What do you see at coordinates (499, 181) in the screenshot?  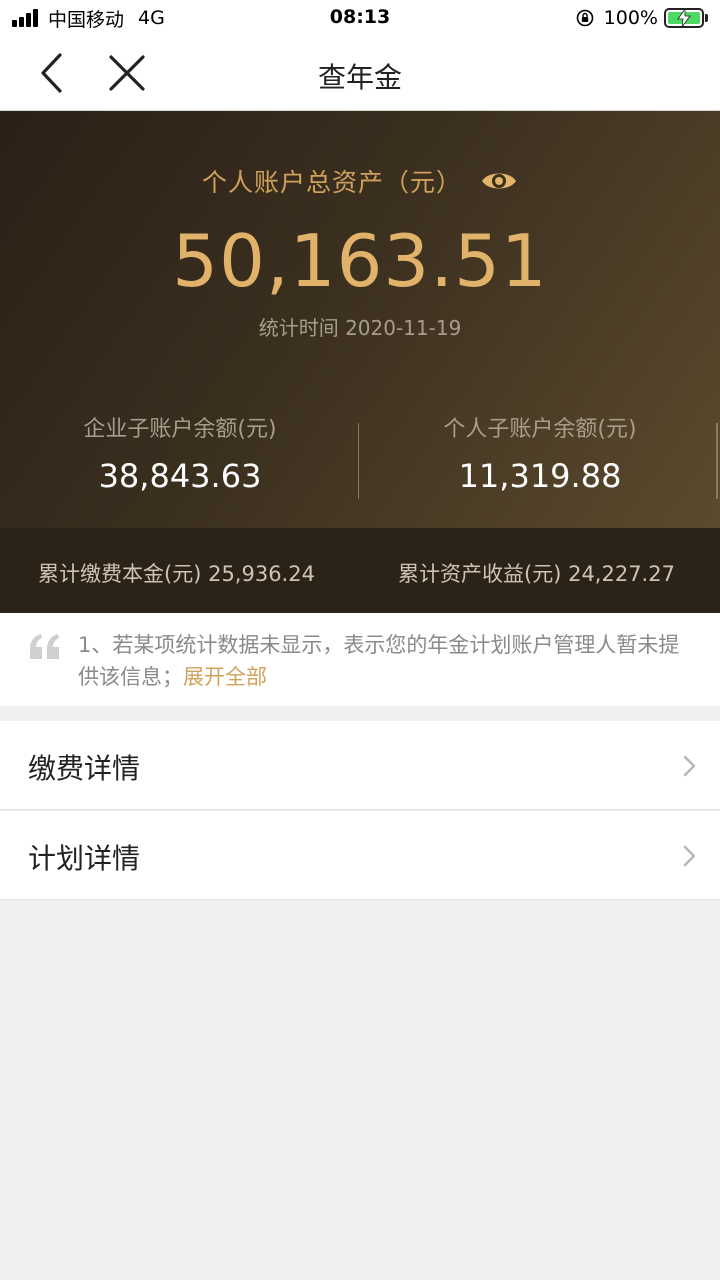 I see `eye-icon` at bounding box center [499, 181].